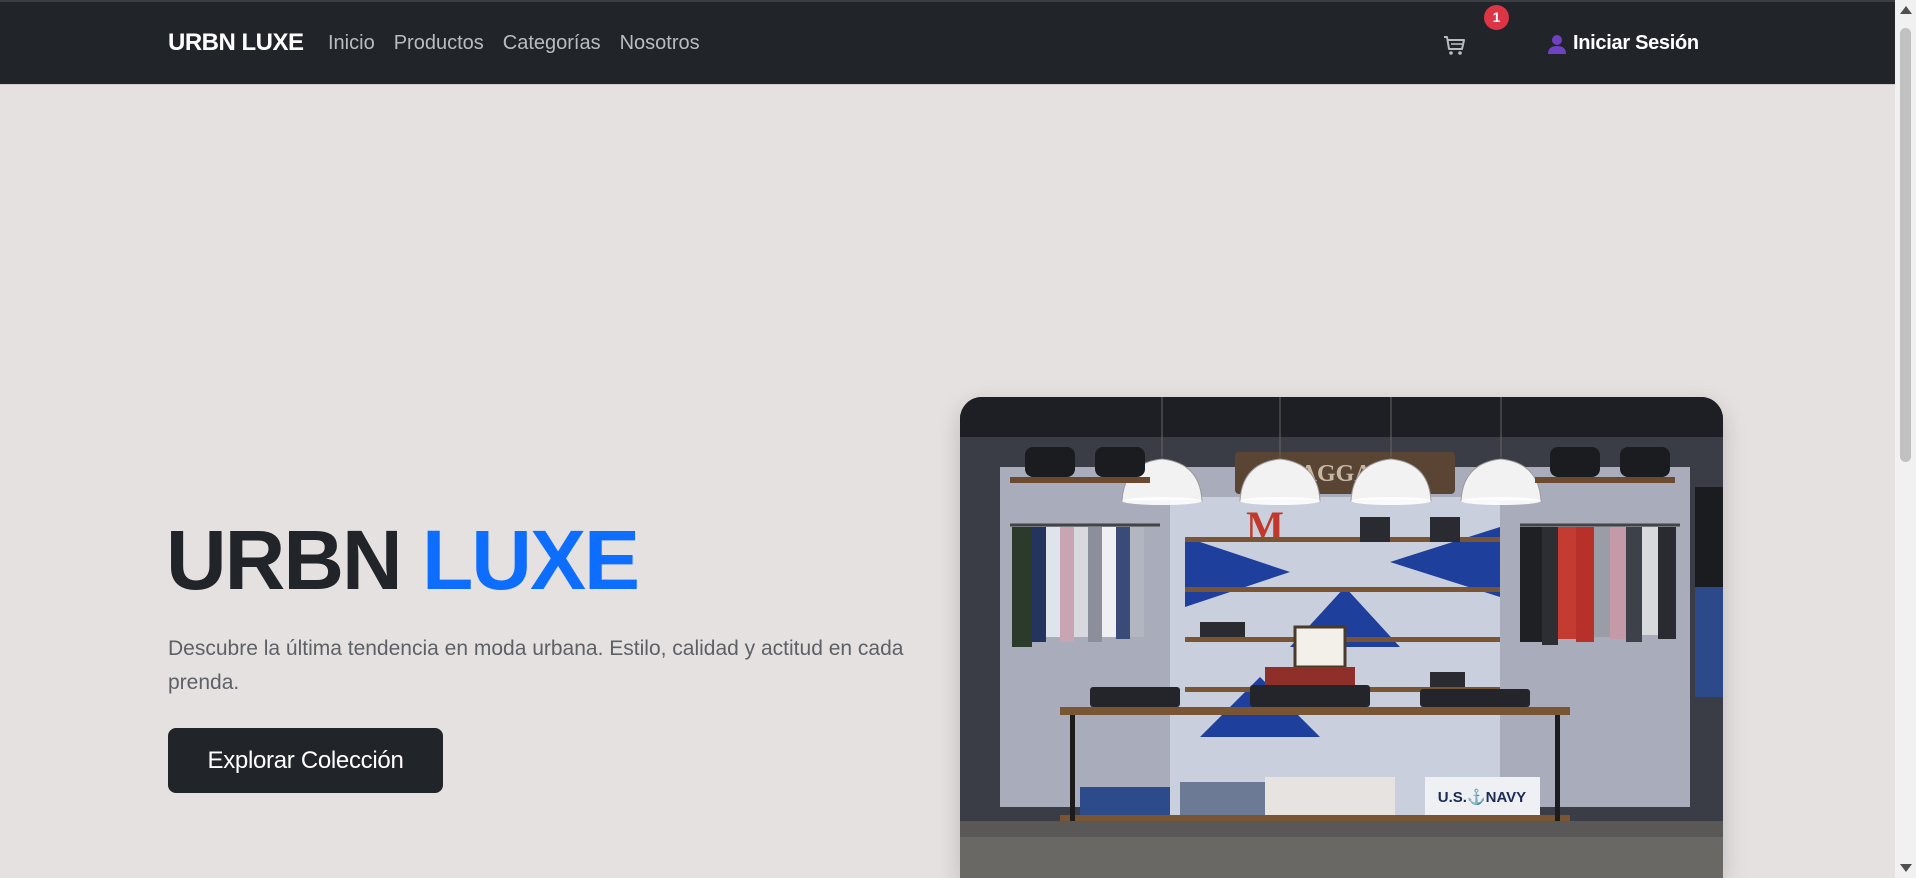  I want to click on hero-title: URBN LUXE, so click(403, 560).